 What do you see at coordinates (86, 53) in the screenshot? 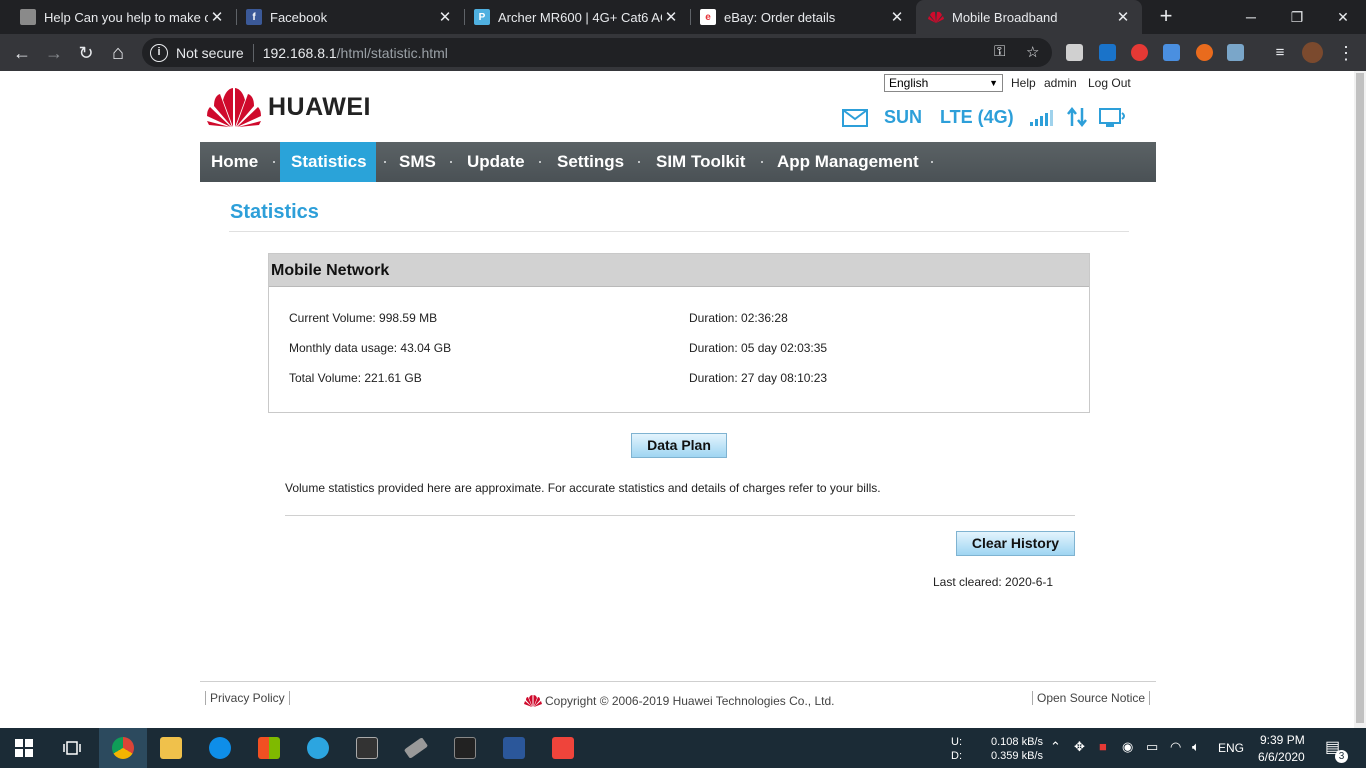
I see `reload-button: ↻` at bounding box center [86, 53].